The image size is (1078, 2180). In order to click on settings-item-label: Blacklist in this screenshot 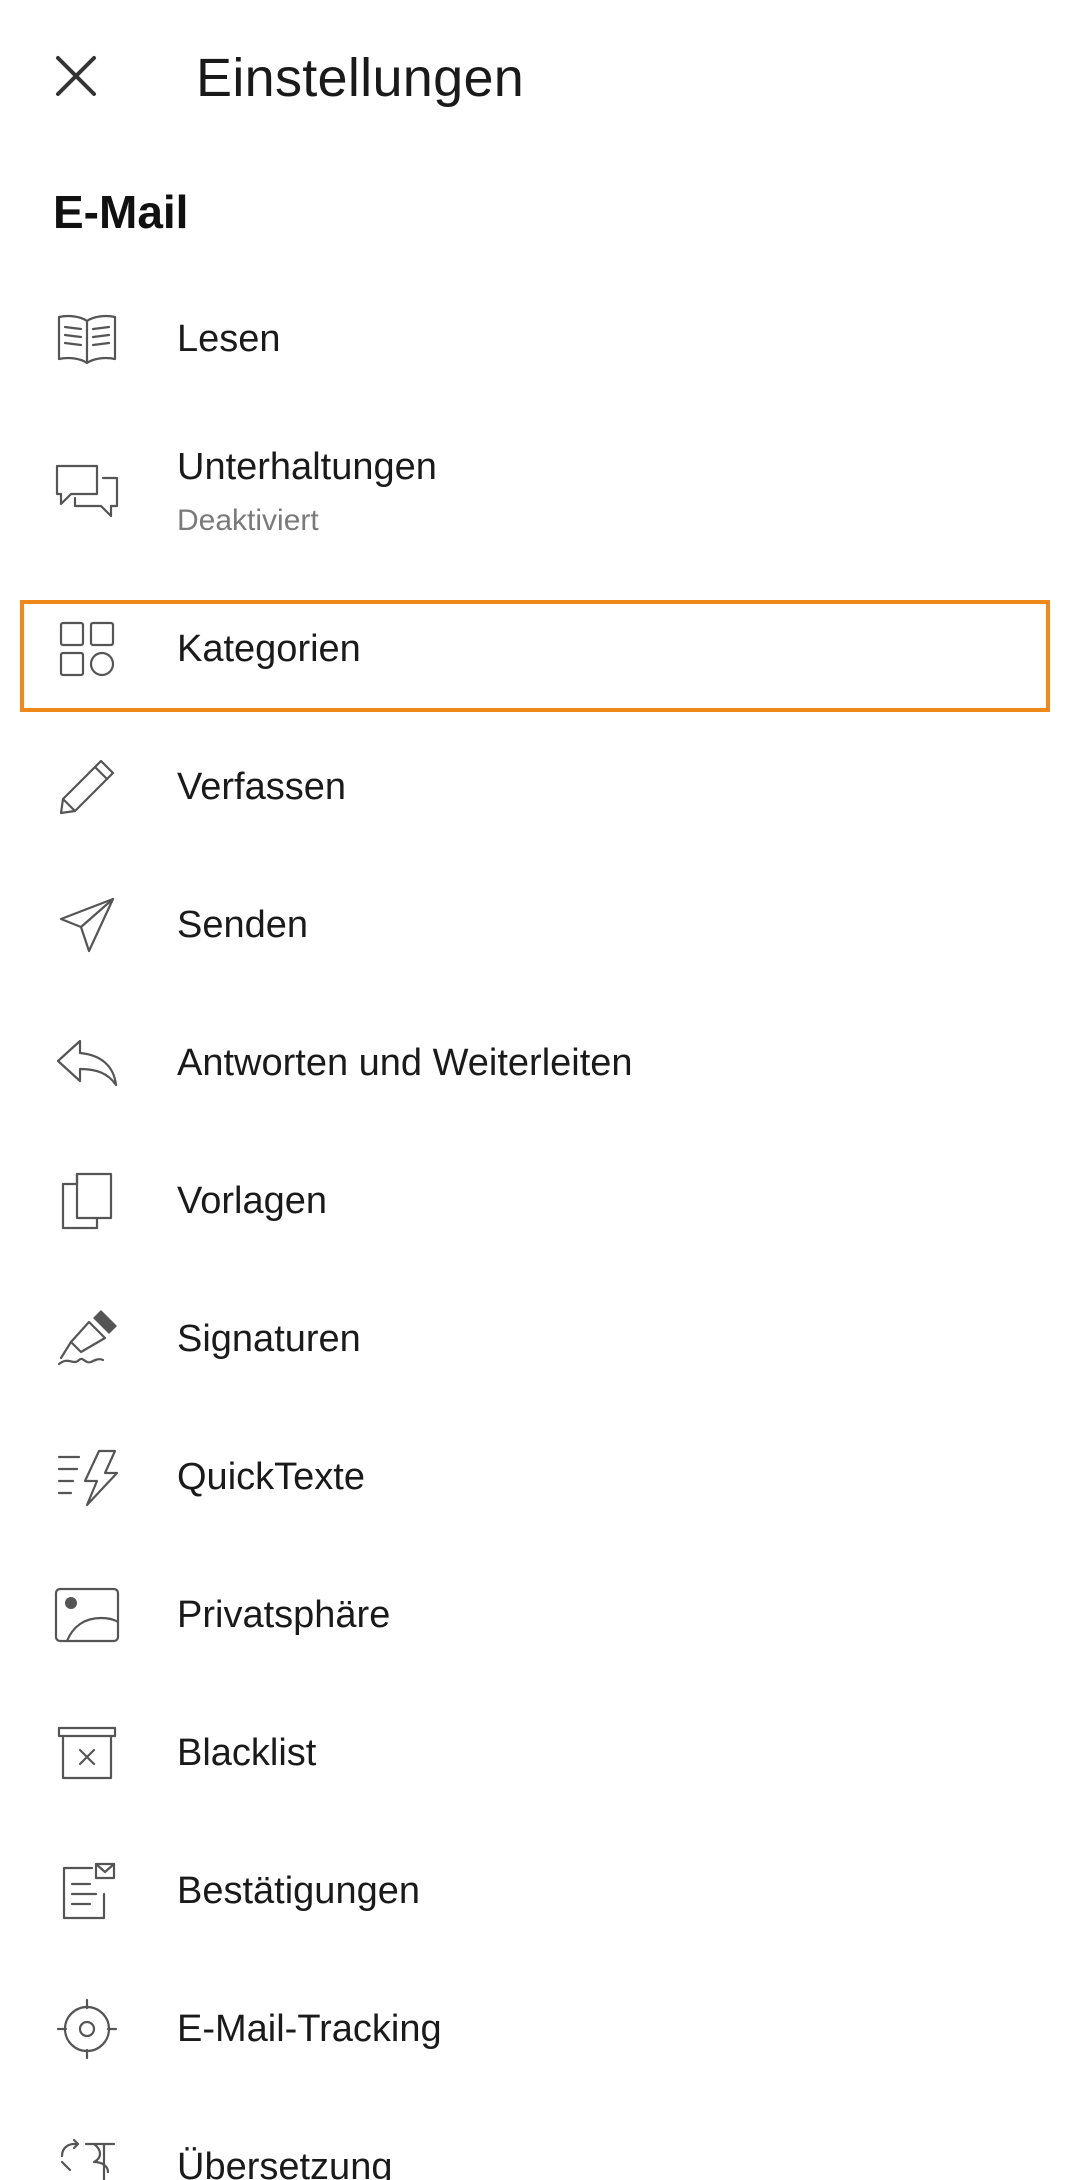, I will do `click(247, 1753)`.